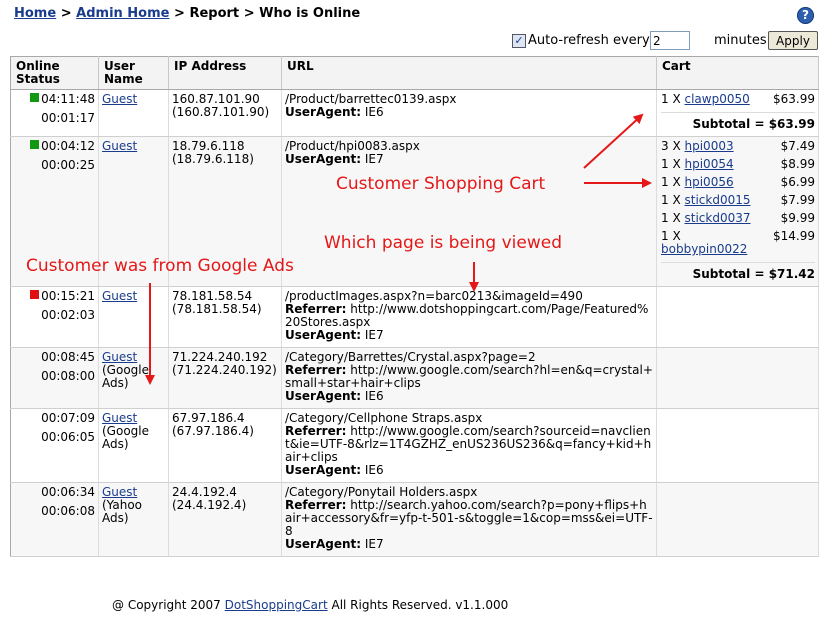 The width and height of the screenshot is (820, 639). Describe the element at coordinates (221, 112) in the screenshot. I see `ip-address-resolved: (160.87.101.90)` at that location.